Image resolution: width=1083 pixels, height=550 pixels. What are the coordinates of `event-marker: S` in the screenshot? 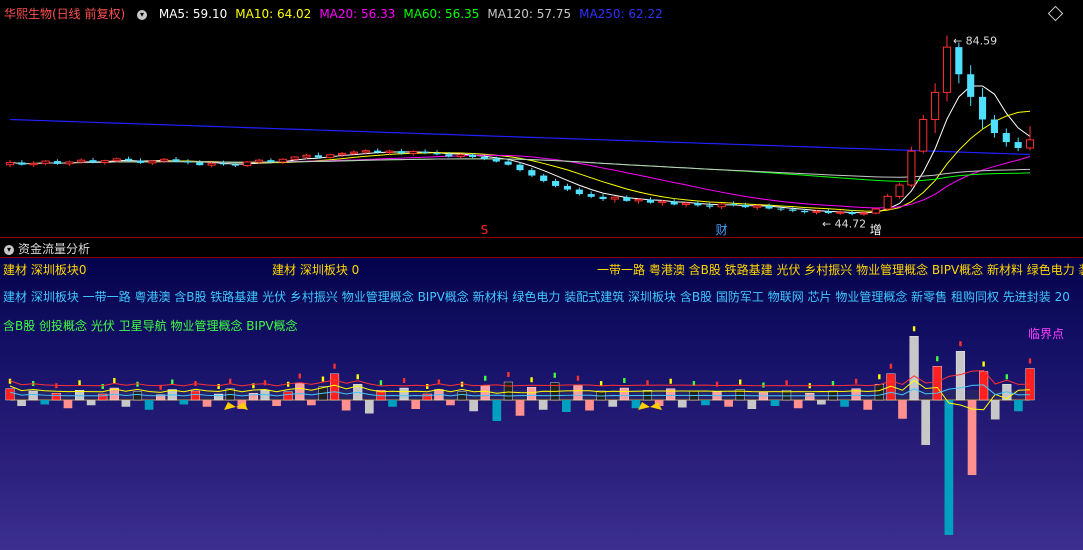 It's located at (485, 230).